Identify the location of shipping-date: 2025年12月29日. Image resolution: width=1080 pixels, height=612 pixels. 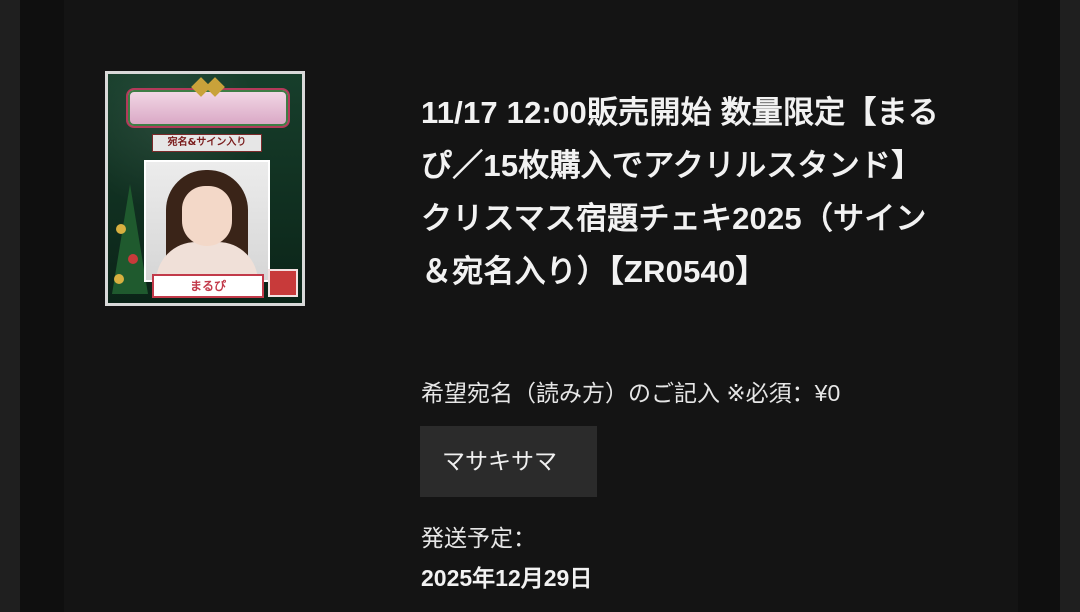
(507, 578).